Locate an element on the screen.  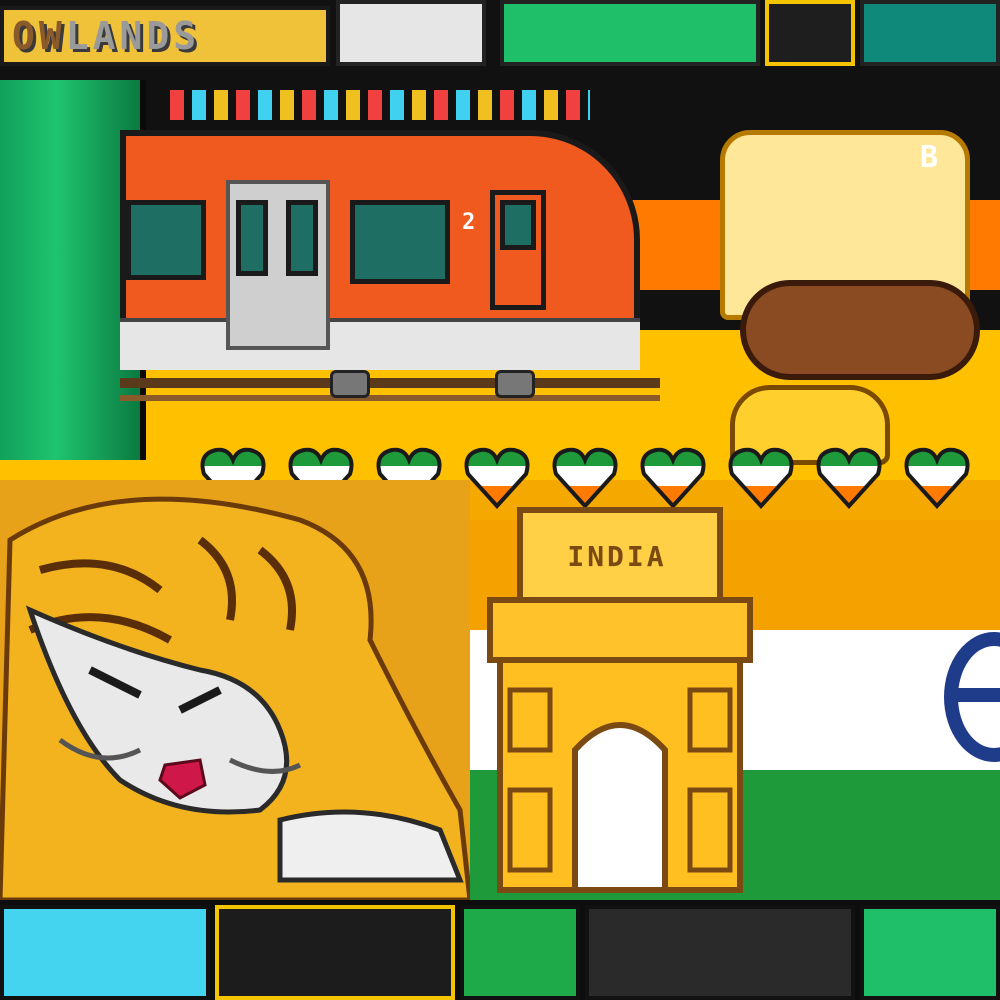
characters-panel-art is located at coordinates (720, 952).